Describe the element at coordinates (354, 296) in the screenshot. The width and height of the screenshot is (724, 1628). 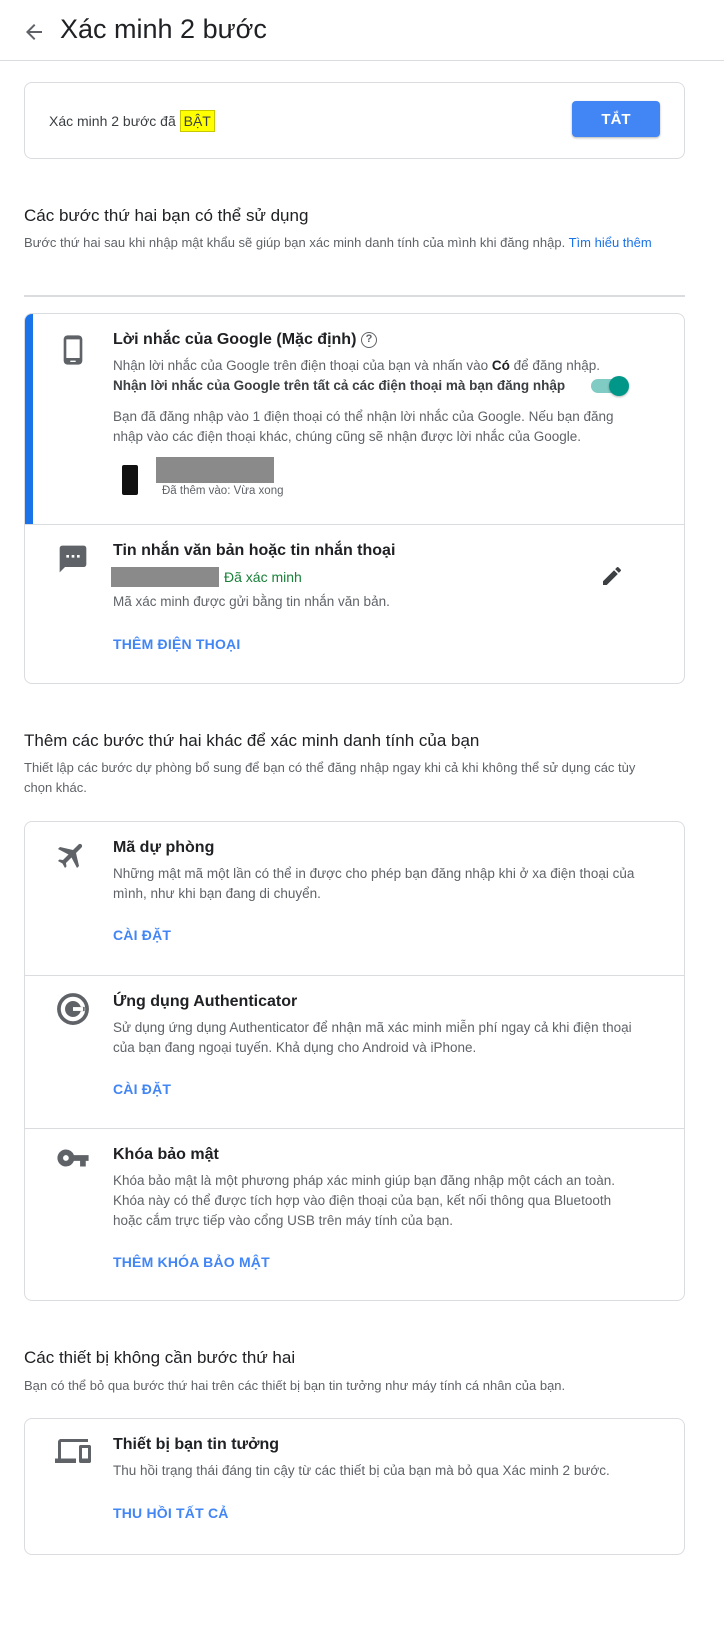
I see `section-divider` at that location.